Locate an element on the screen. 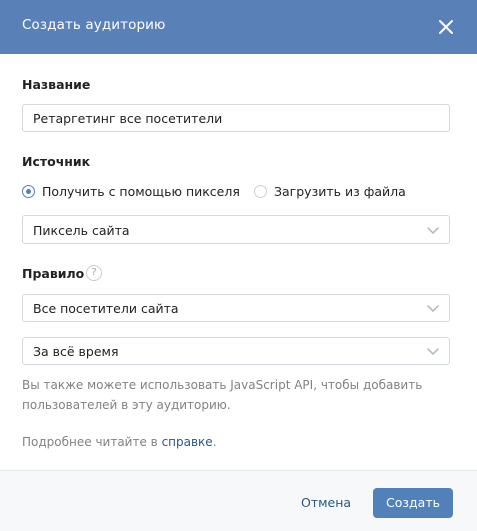  help-note-prefix: Подробнее читайте в is located at coordinates (92, 442).